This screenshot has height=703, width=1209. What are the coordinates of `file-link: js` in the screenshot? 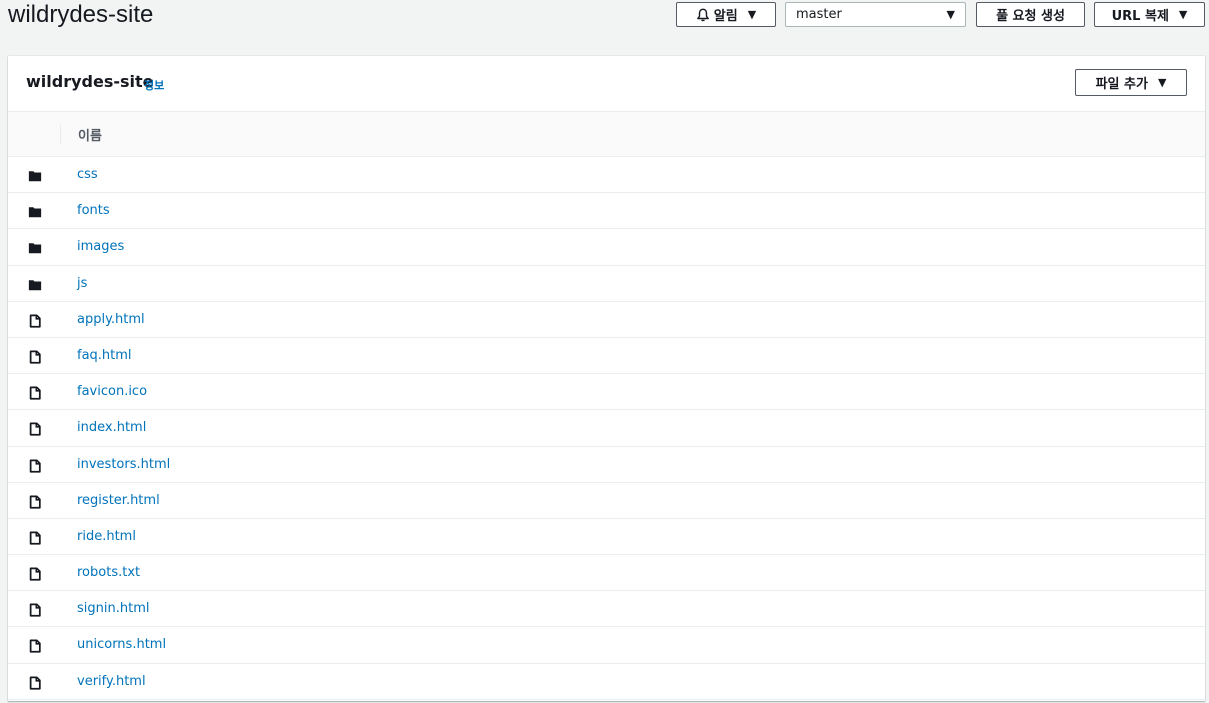 It's located at (82, 283).